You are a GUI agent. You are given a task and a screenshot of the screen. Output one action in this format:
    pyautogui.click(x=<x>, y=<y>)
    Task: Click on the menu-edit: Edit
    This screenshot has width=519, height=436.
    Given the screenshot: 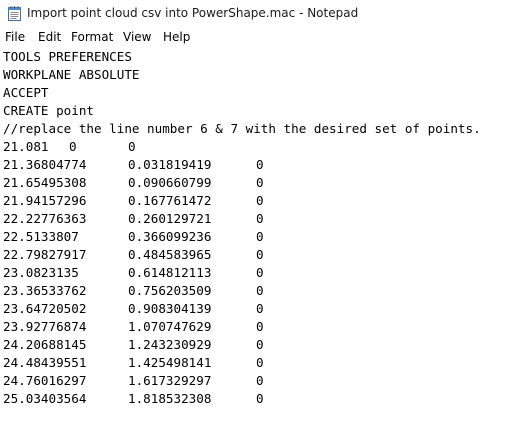 What is the action you would take?
    pyautogui.click(x=49, y=37)
    